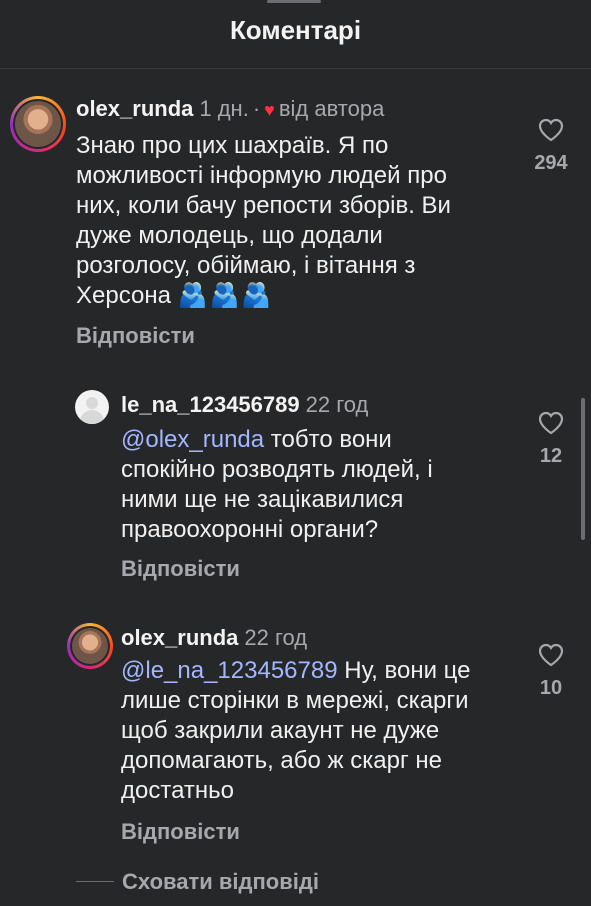 This screenshot has height=906, width=591. What do you see at coordinates (551, 688) in the screenshot?
I see `like-count: 10` at bounding box center [551, 688].